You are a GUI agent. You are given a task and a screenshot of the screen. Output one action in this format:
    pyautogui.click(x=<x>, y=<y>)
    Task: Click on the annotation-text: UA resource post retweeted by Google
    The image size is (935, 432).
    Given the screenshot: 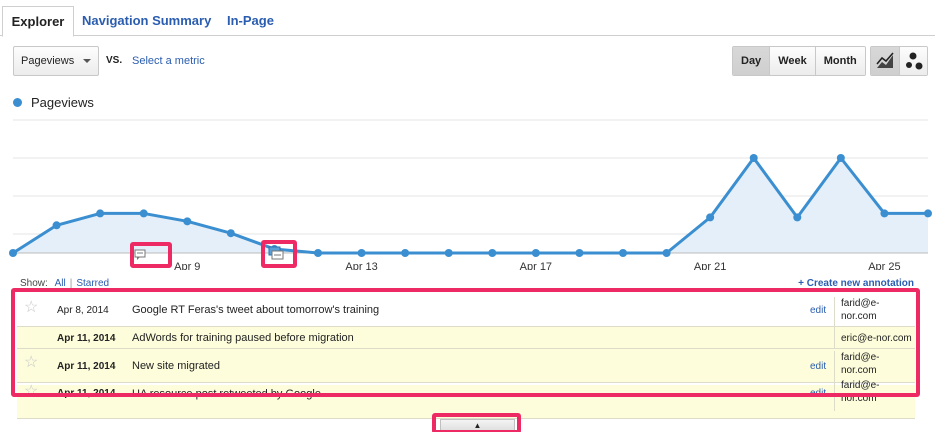 What is the action you would take?
    pyautogui.click(x=226, y=394)
    